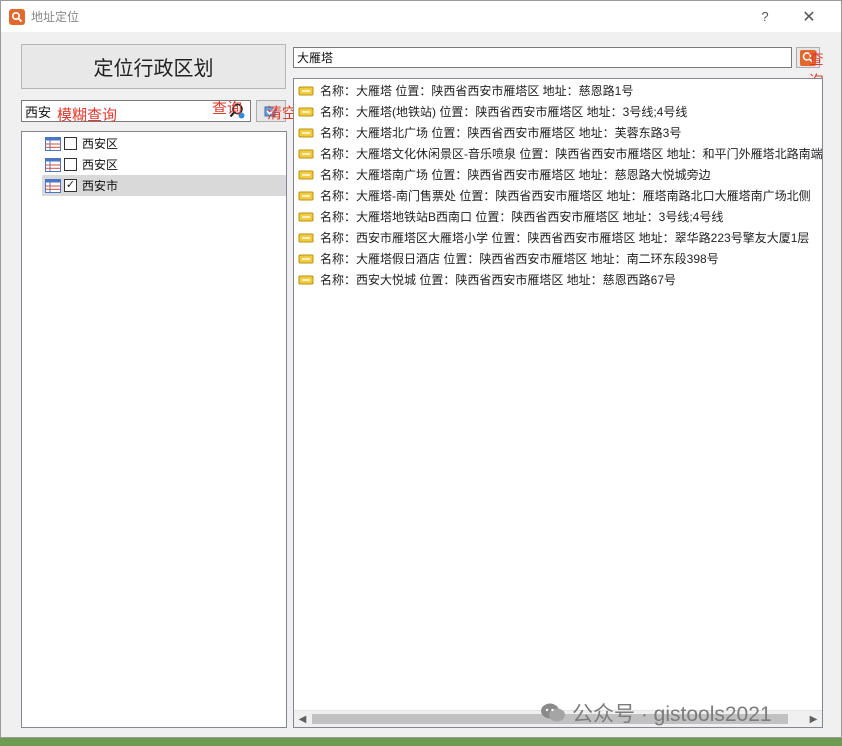  What do you see at coordinates (55, 17) in the screenshot?
I see `window-title: 地址定位` at bounding box center [55, 17].